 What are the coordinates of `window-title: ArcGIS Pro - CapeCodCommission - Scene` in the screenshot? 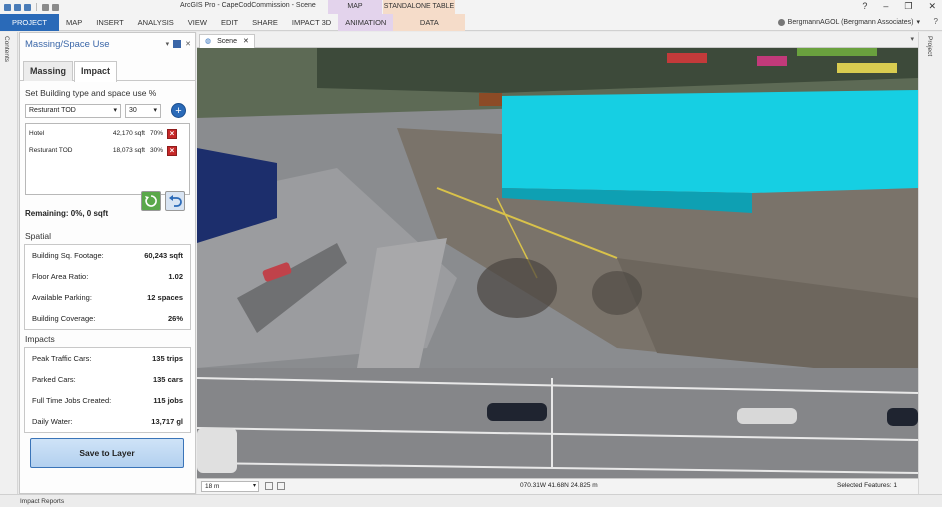 It's located at (248, 5).